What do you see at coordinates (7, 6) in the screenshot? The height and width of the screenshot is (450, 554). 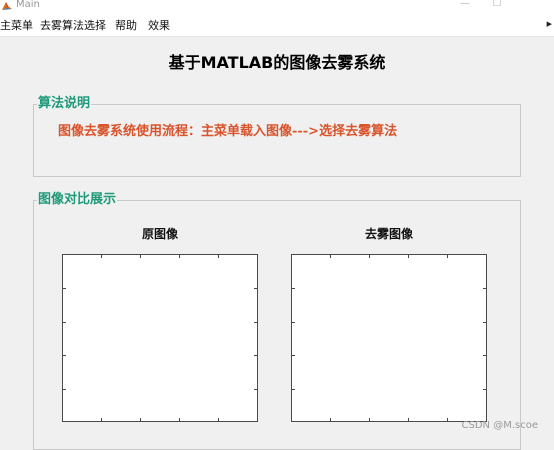 I see `matlab-icon` at bounding box center [7, 6].